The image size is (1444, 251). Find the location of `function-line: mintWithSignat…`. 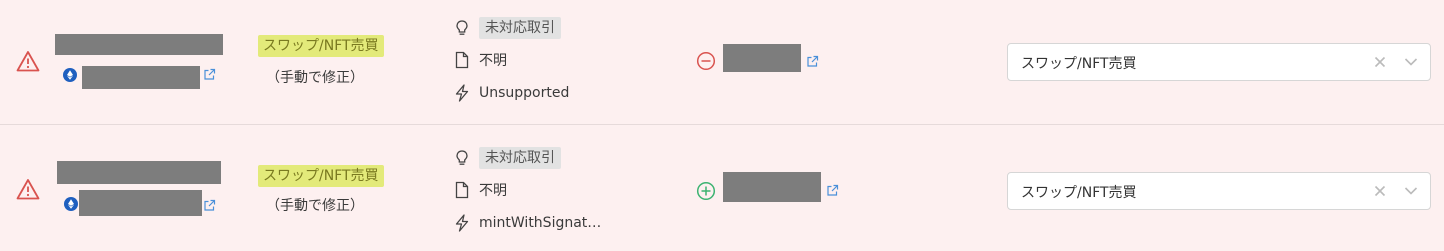

function-line: mintWithSignat… is located at coordinates (527, 223).